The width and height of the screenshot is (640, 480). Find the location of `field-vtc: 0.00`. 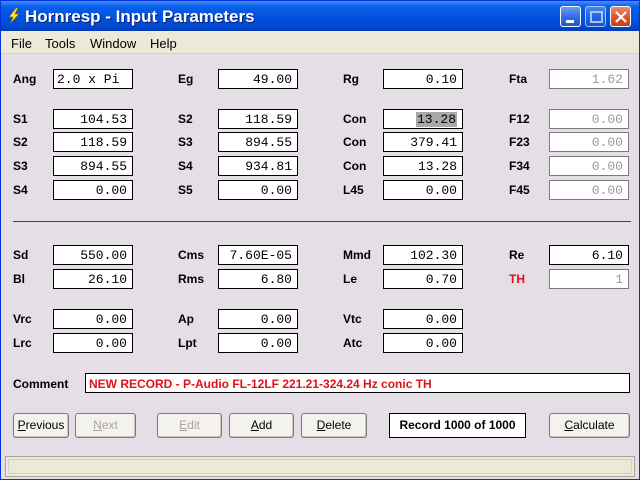

field-vtc: 0.00 is located at coordinates (423, 319).